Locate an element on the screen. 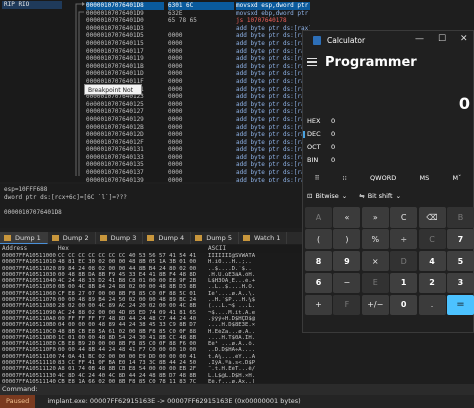 The height and width of the screenshot is (408, 474). keypad-icon: ⠿ is located at coordinates (317, 178).